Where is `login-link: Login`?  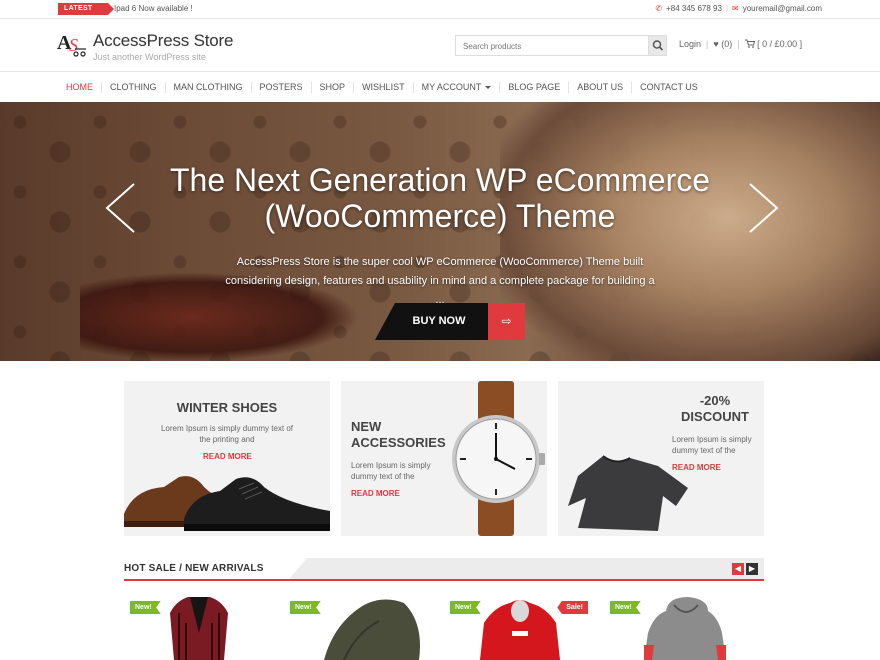 login-link: Login is located at coordinates (690, 44).